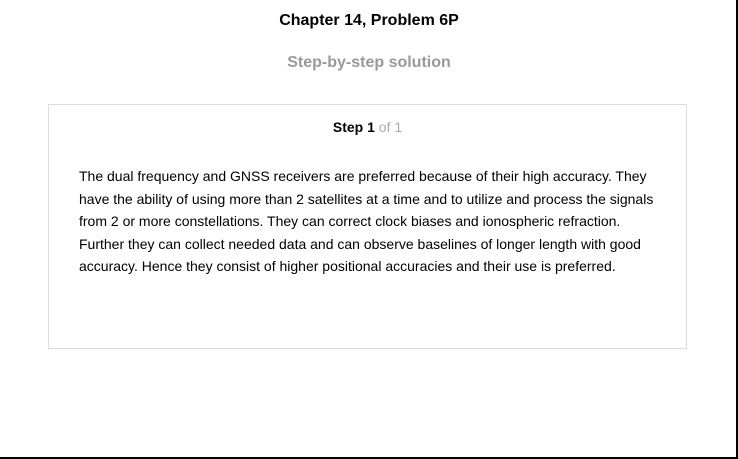  Describe the element at coordinates (348, 127) in the screenshot. I see `step-label: Step` at that location.